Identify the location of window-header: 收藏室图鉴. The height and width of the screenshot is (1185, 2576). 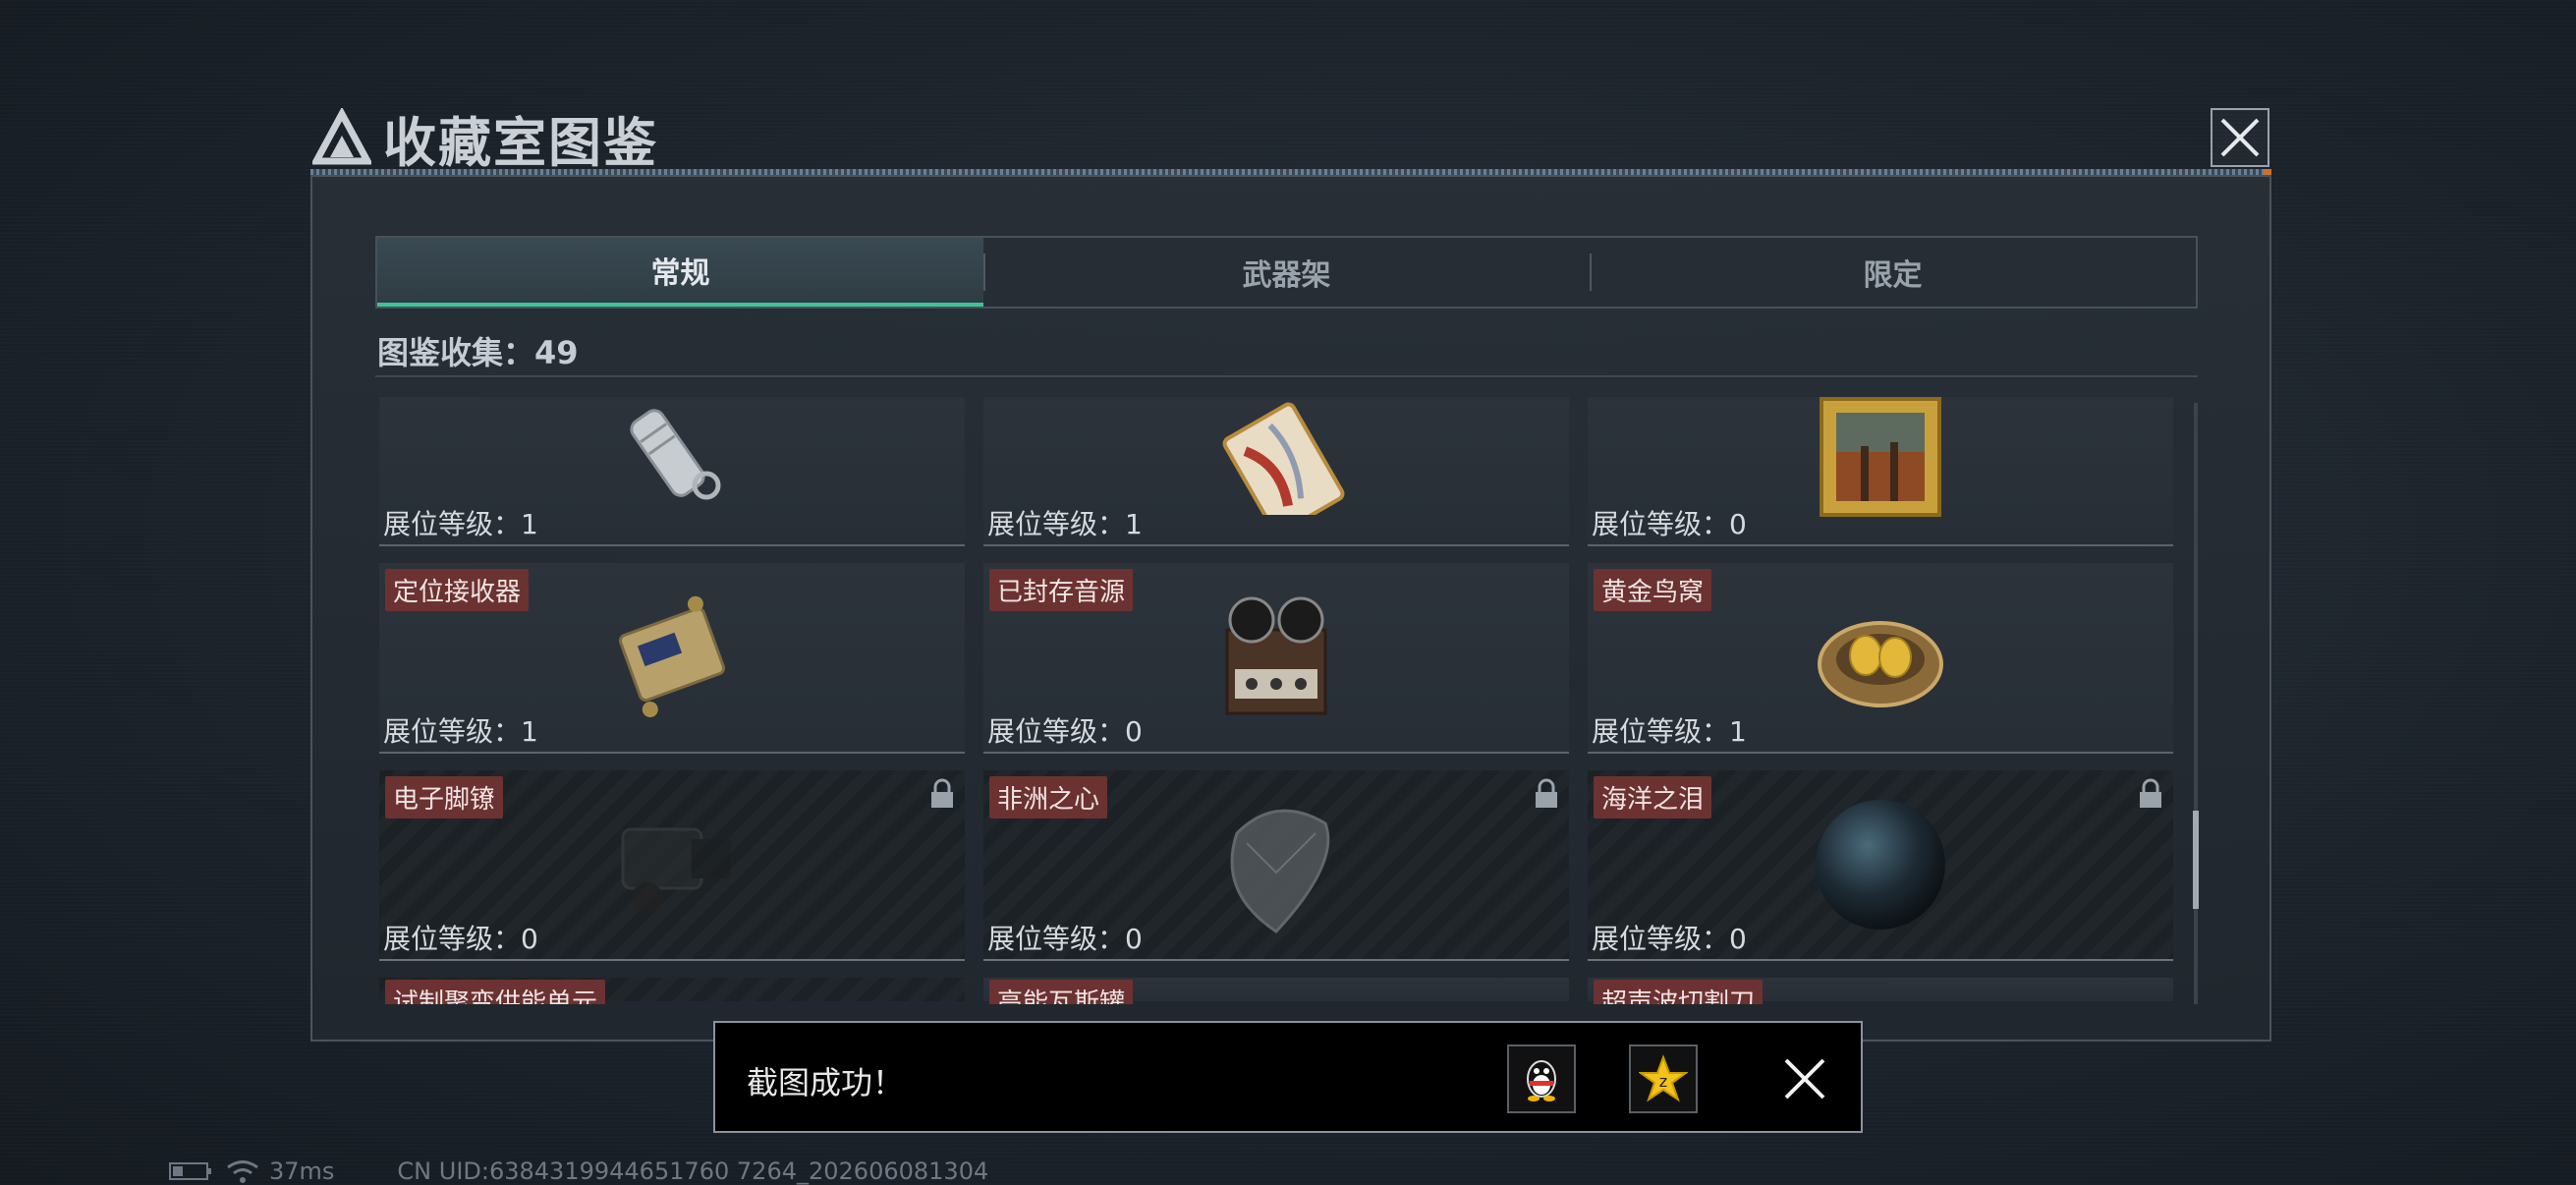
(485, 137).